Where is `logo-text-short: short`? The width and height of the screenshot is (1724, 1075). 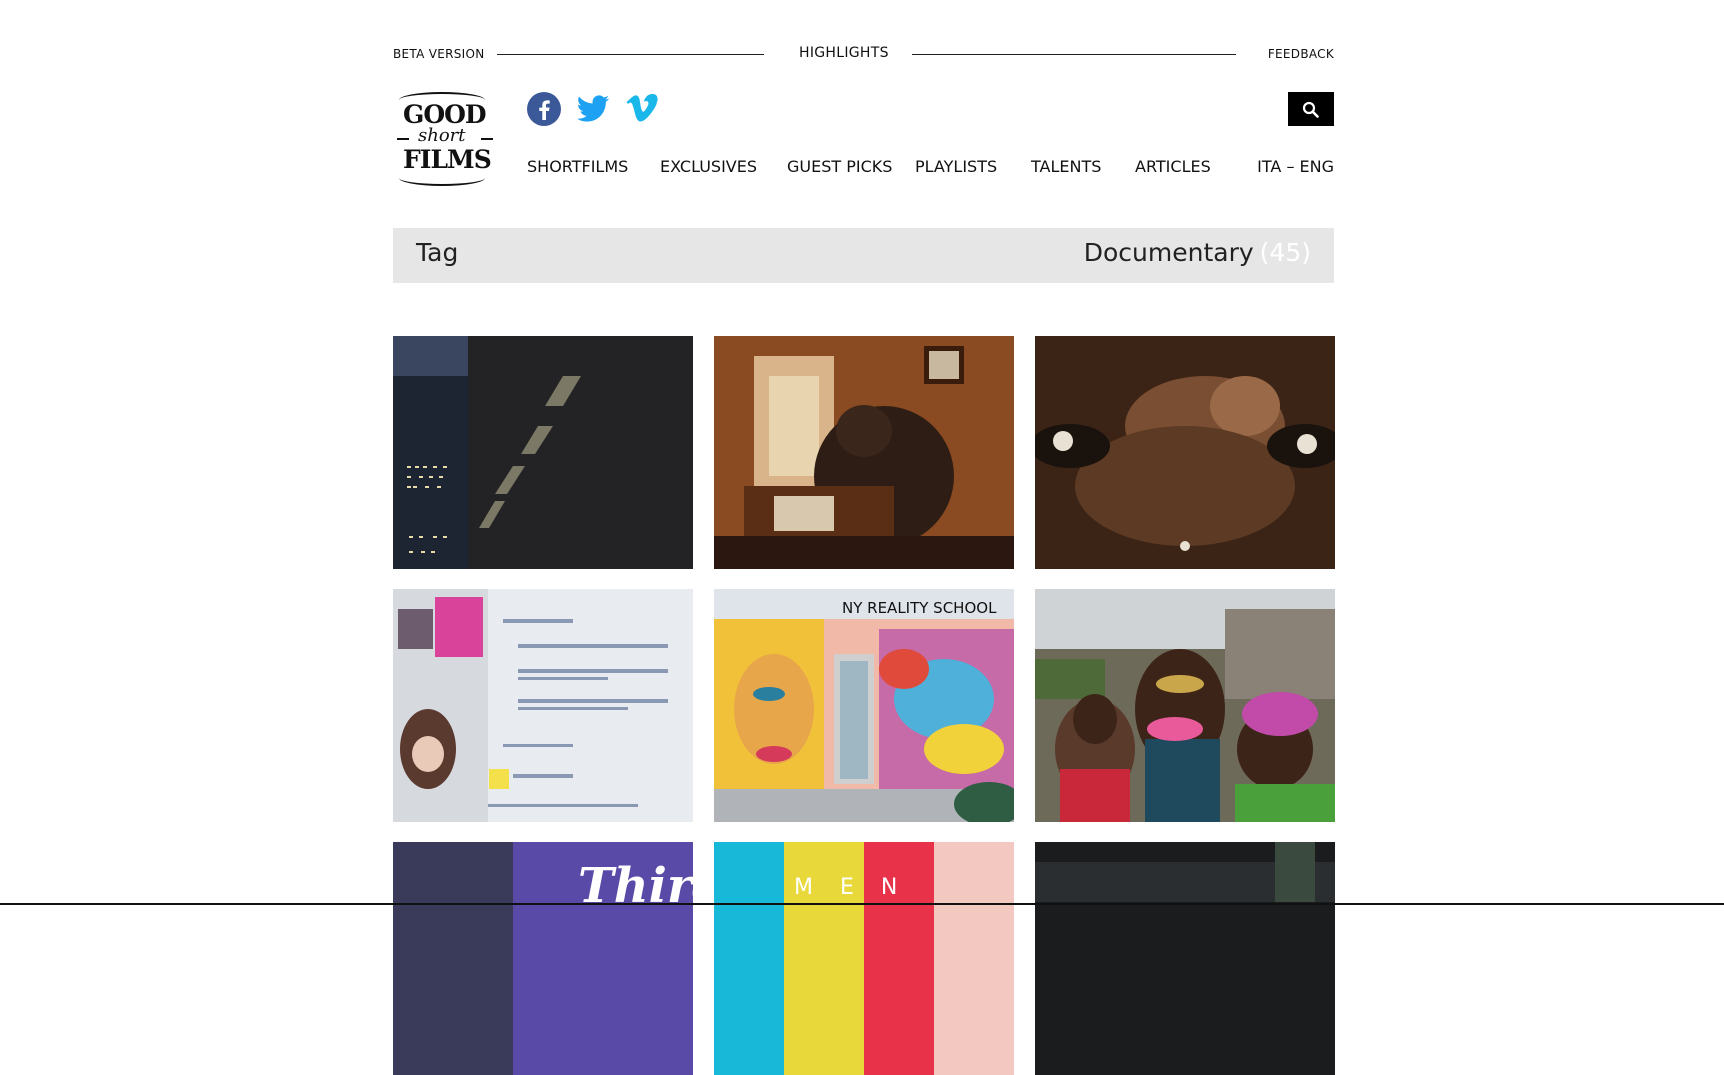
logo-text-short: short is located at coordinates (442, 135).